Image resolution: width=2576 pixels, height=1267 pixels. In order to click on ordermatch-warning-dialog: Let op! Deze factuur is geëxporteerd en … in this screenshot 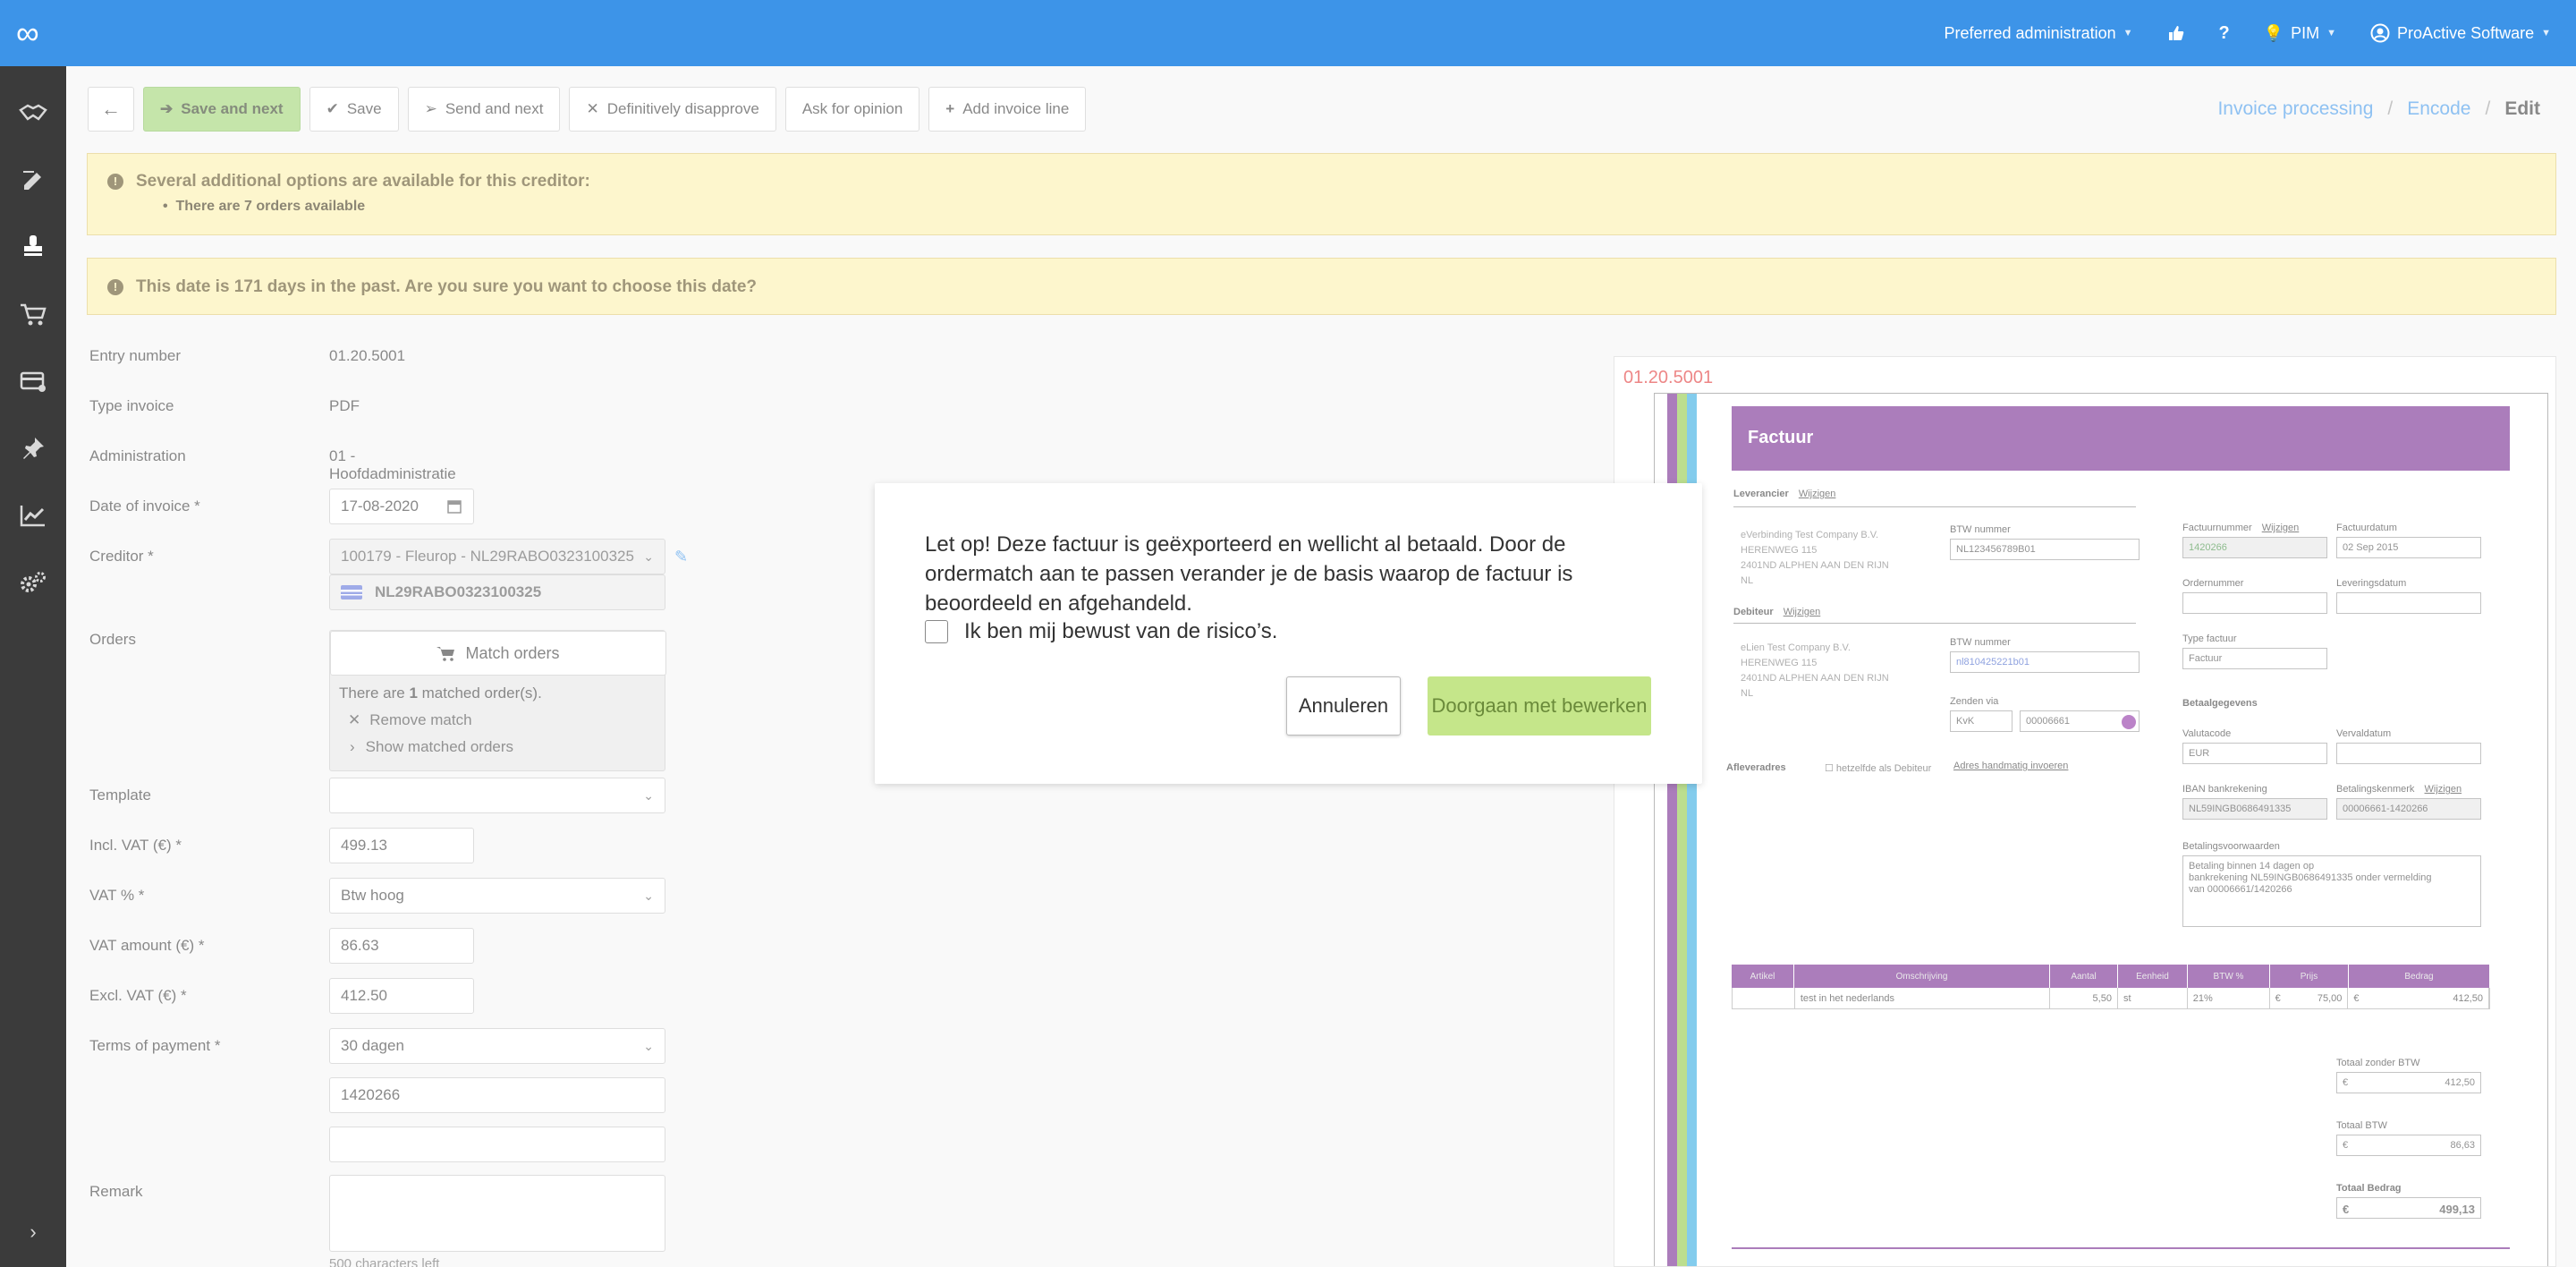, I will do `click(1288, 634)`.